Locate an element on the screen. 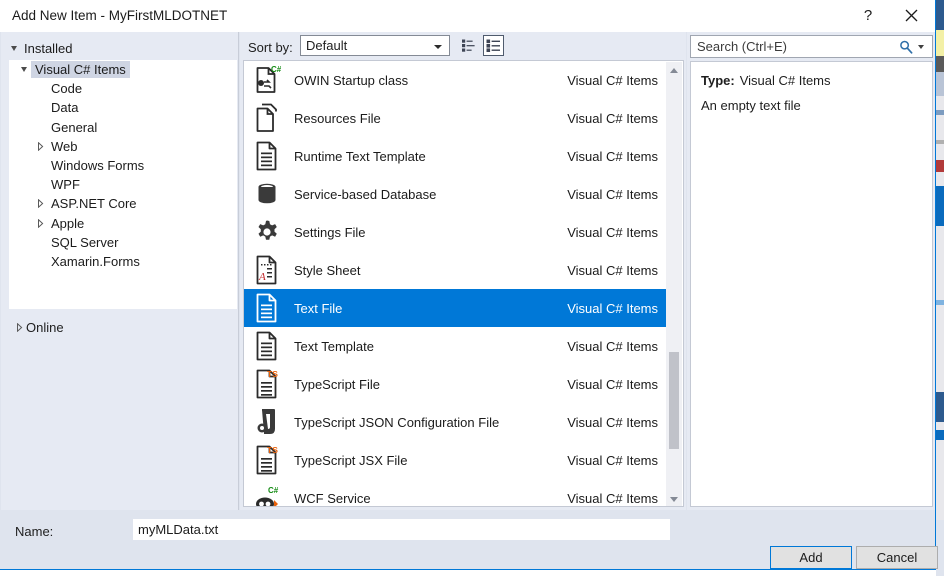 The height and width of the screenshot is (576, 944). help-button: ? is located at coordinates (868, 15).